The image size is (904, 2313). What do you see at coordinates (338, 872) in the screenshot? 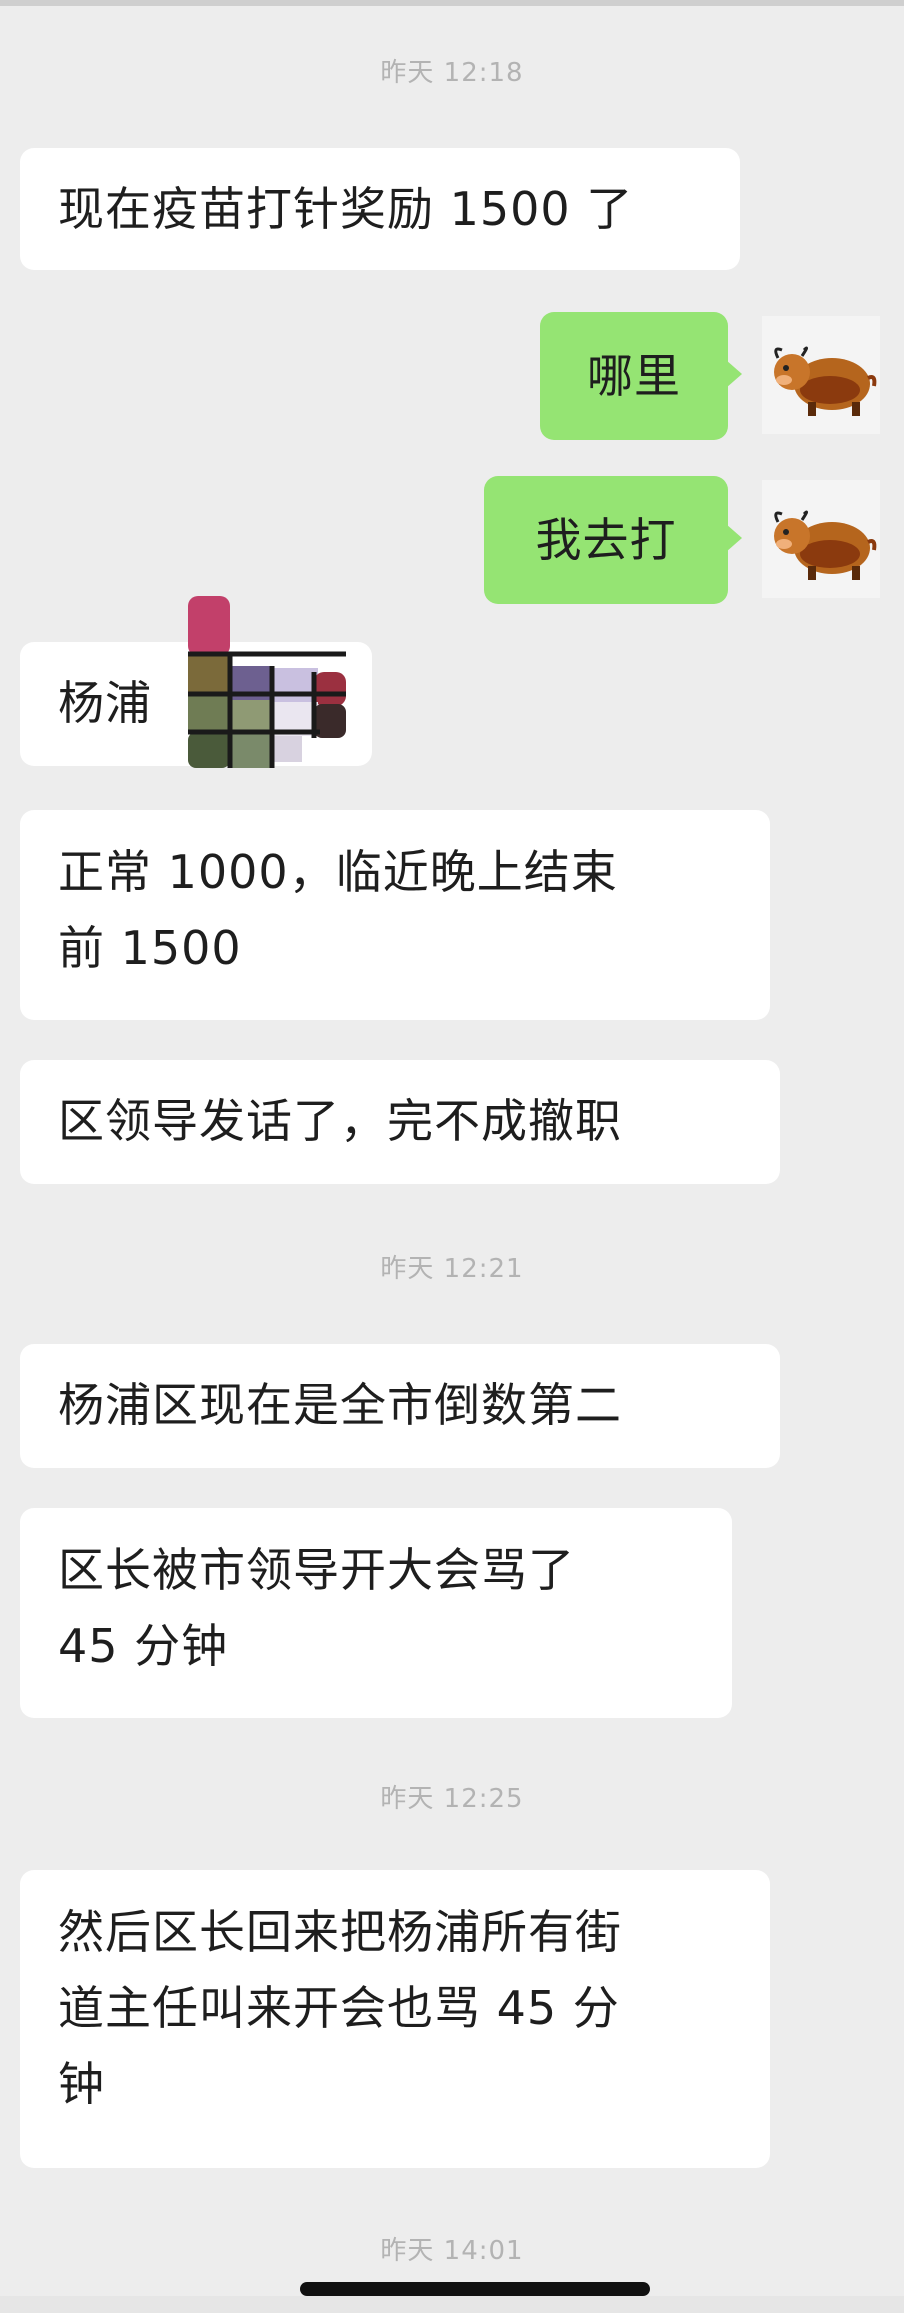
I see `message-text-line: 正常 1000，临近晚上结束` at bounding box center [338, 872].